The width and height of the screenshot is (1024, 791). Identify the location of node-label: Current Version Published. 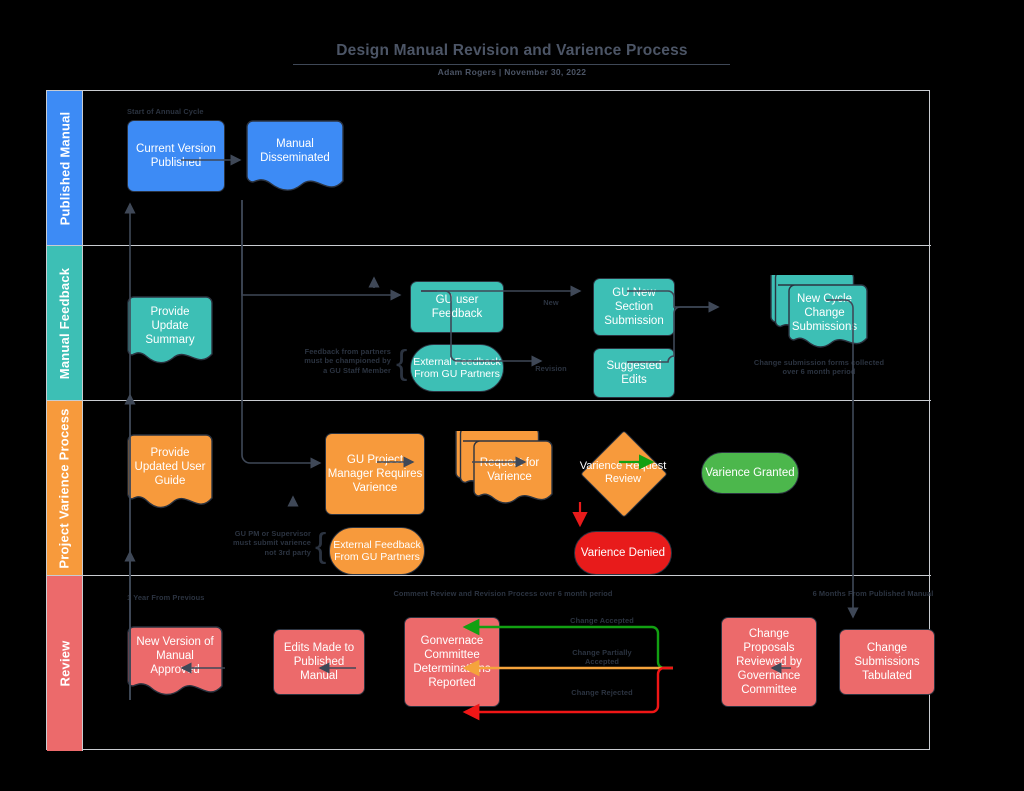
(176, 156).